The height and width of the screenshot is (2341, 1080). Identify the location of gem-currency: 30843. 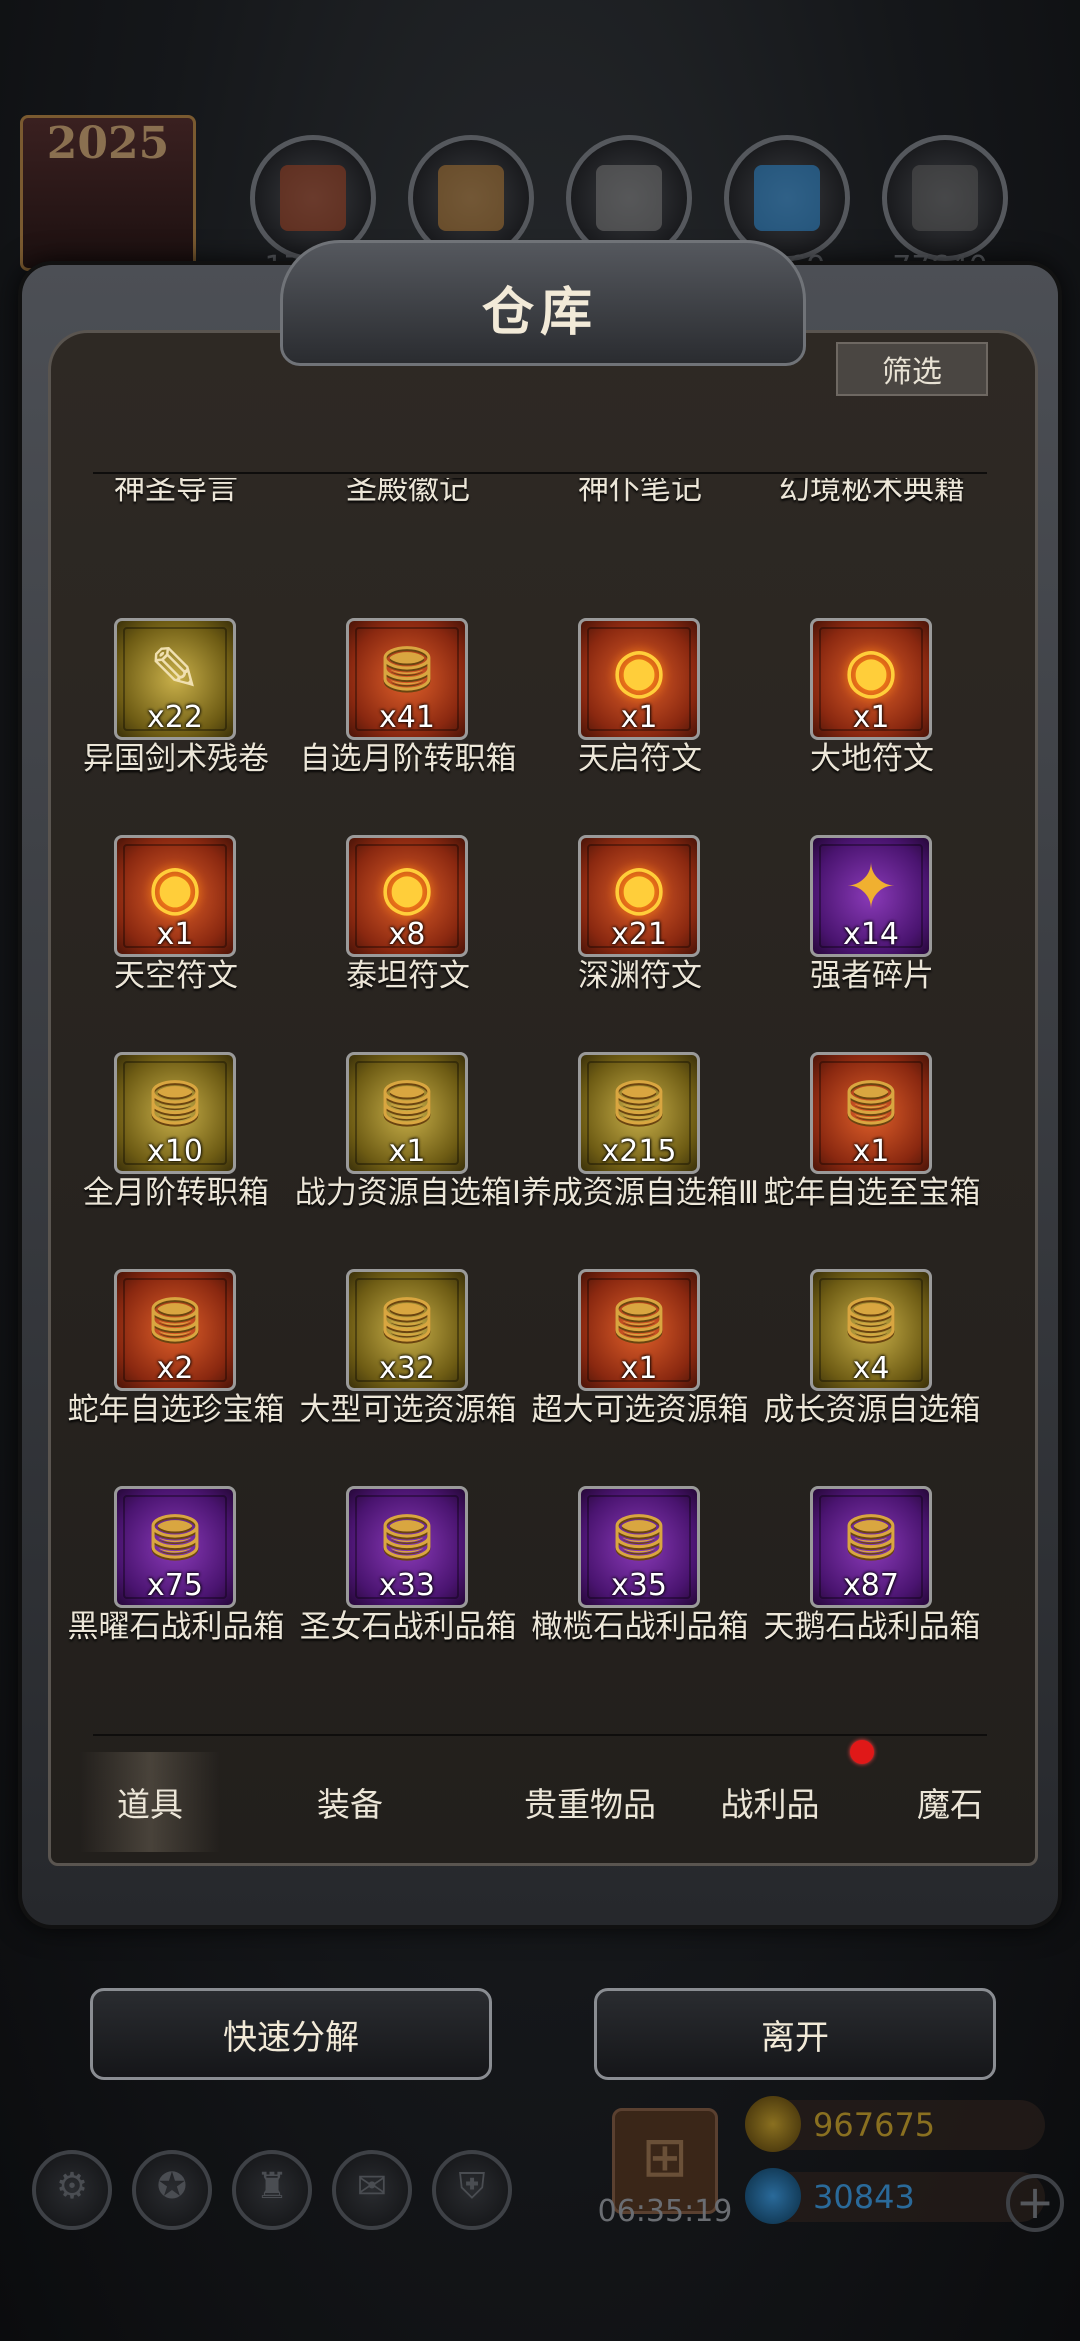
(895, 2196).